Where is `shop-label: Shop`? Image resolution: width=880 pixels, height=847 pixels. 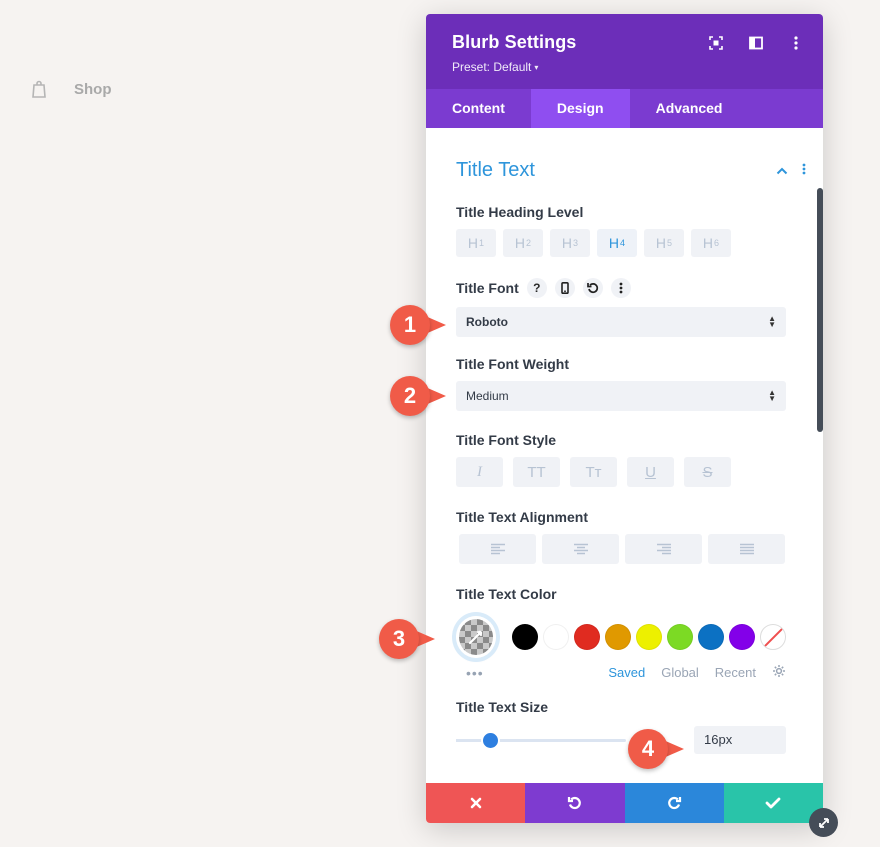 shop-label: Shop is located at coordinates (93, 89).